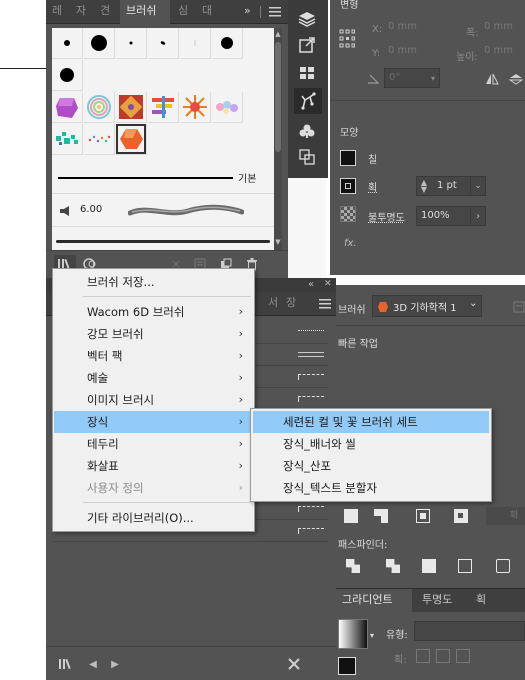  Describe the element at coordinates (99, 139) in the screenshot. I see `brush-confetti-dots` at that location.